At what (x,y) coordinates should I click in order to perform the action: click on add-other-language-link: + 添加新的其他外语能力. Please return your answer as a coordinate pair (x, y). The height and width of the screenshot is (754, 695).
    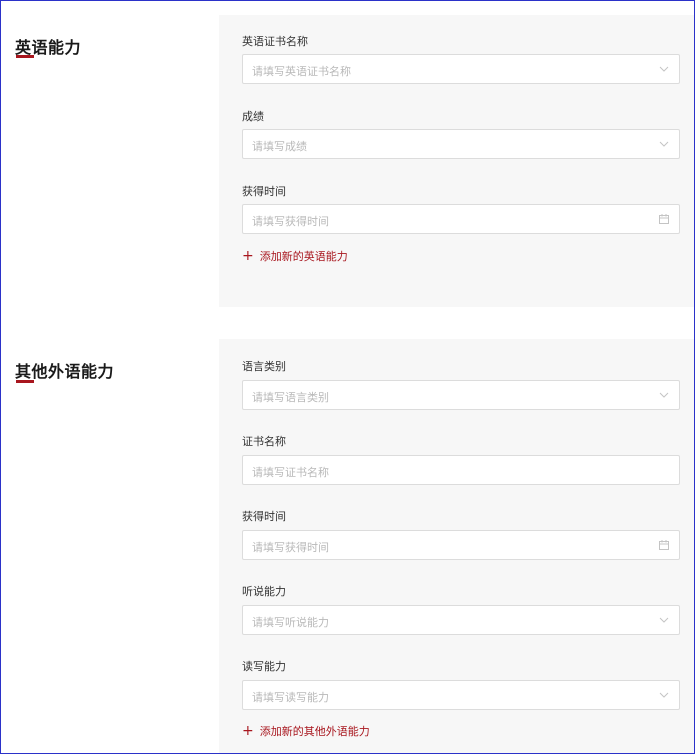
    Looking at the image, I should click on (306, 731).